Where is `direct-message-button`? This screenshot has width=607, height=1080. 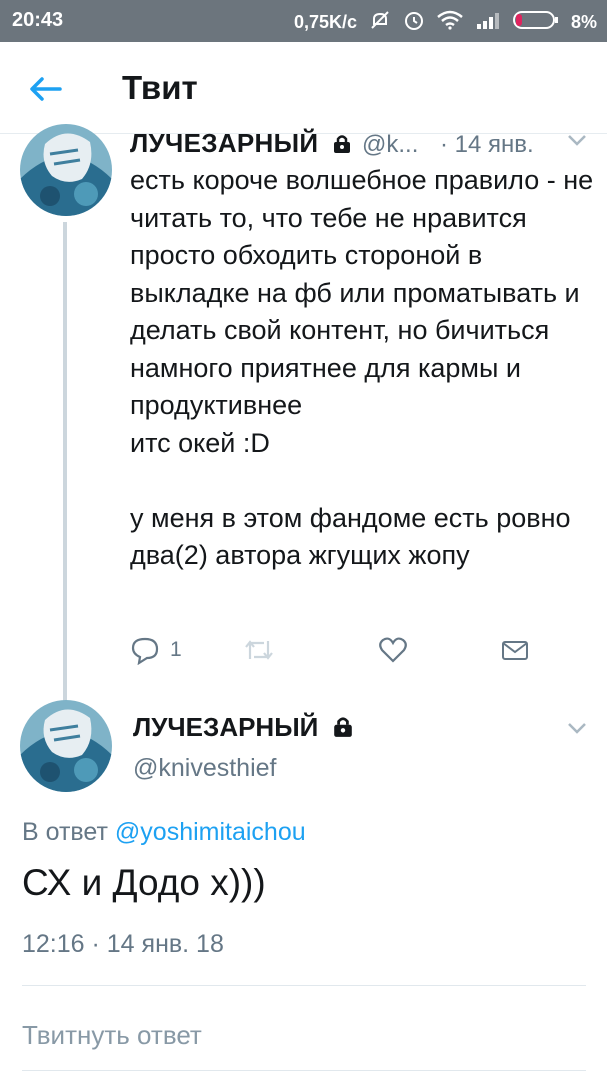 direct-message-button is located at coordinates (515, 650).